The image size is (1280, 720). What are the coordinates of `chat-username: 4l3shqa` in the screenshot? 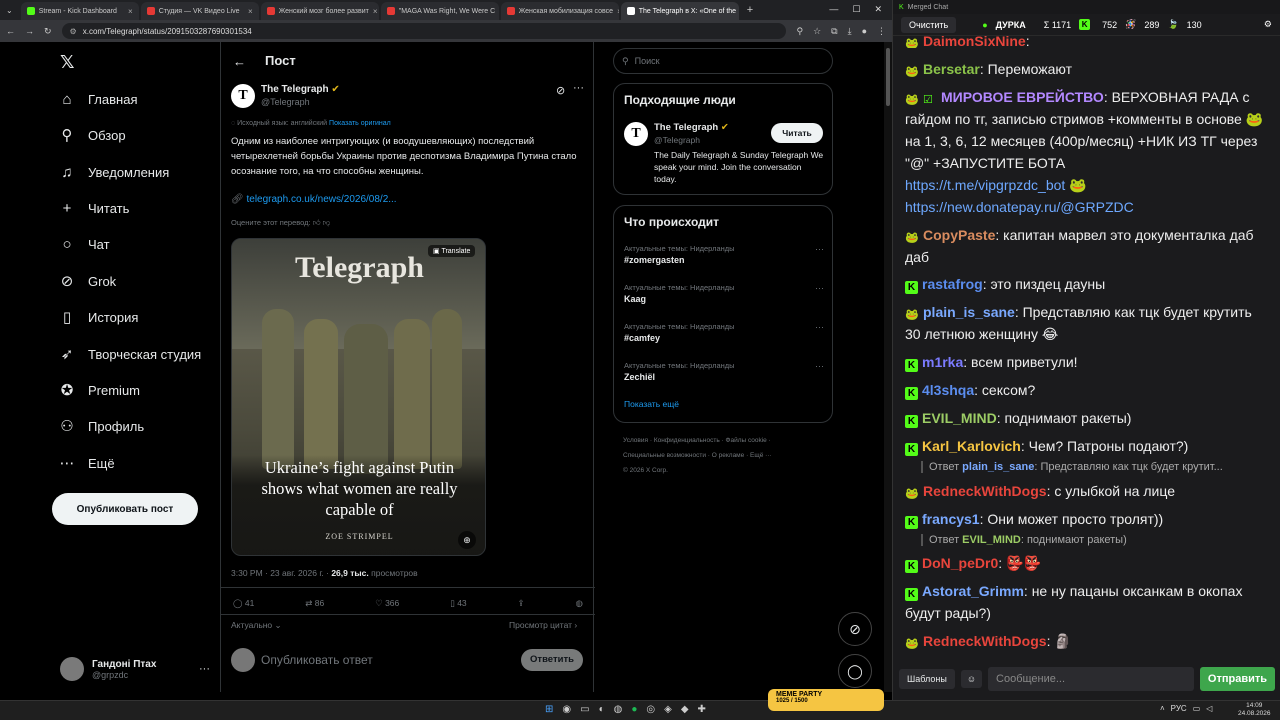 It's located at (948, 390).